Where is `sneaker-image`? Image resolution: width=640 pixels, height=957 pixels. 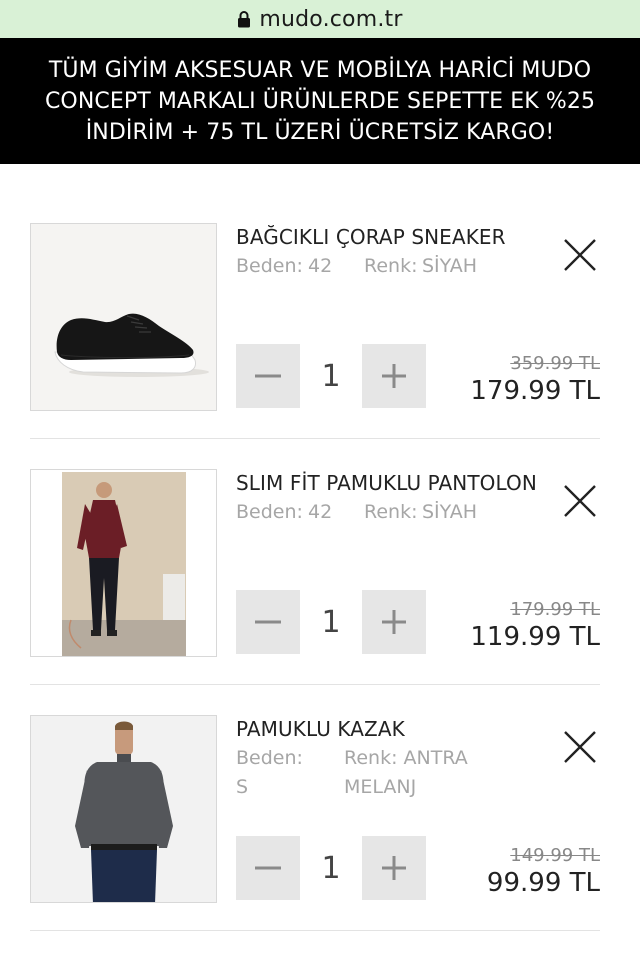 sneaker-image is located at coordinates (123, 317).